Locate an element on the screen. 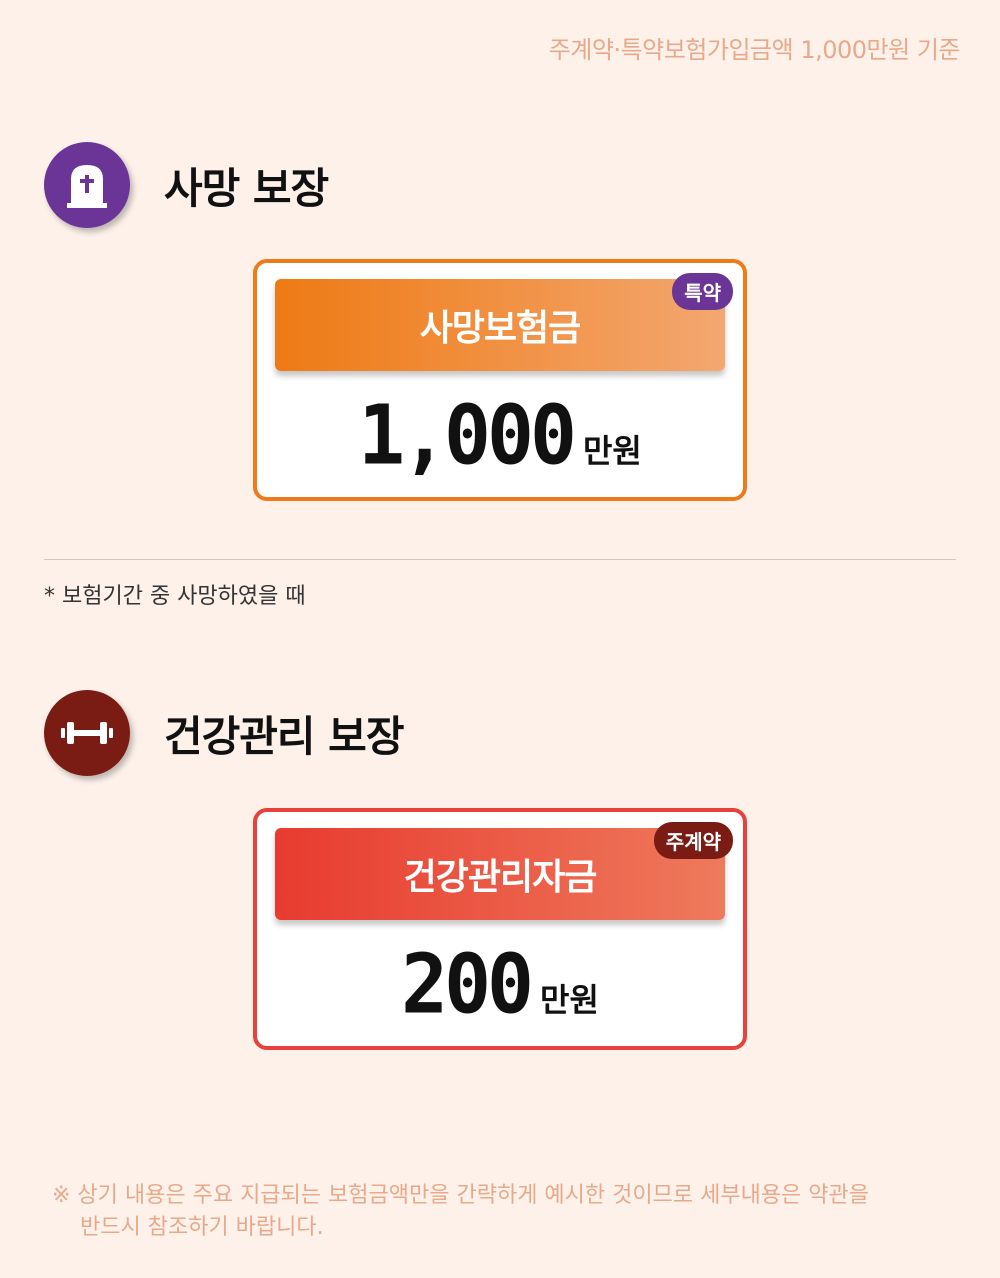  main-contract-badge: 주계약 is located at coordinates (693, 840).